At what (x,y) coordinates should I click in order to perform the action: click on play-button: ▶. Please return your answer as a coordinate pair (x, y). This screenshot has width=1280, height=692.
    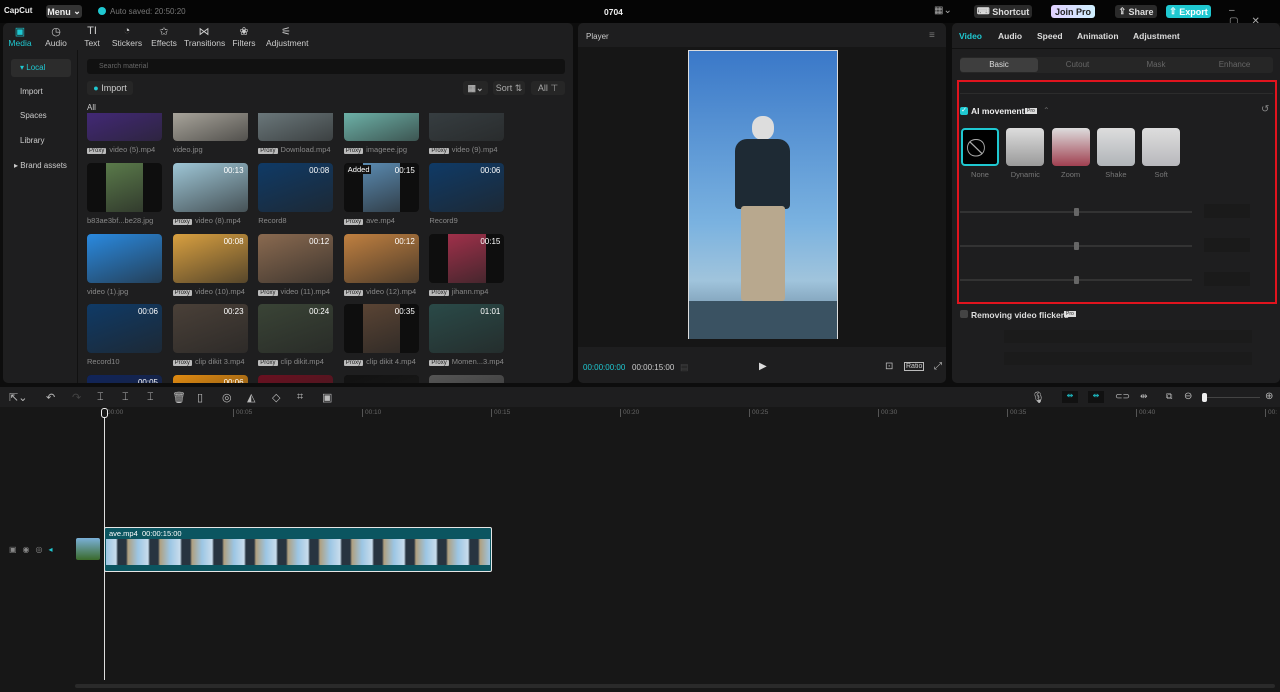
    Looking at the image, I should click on (763, 366).